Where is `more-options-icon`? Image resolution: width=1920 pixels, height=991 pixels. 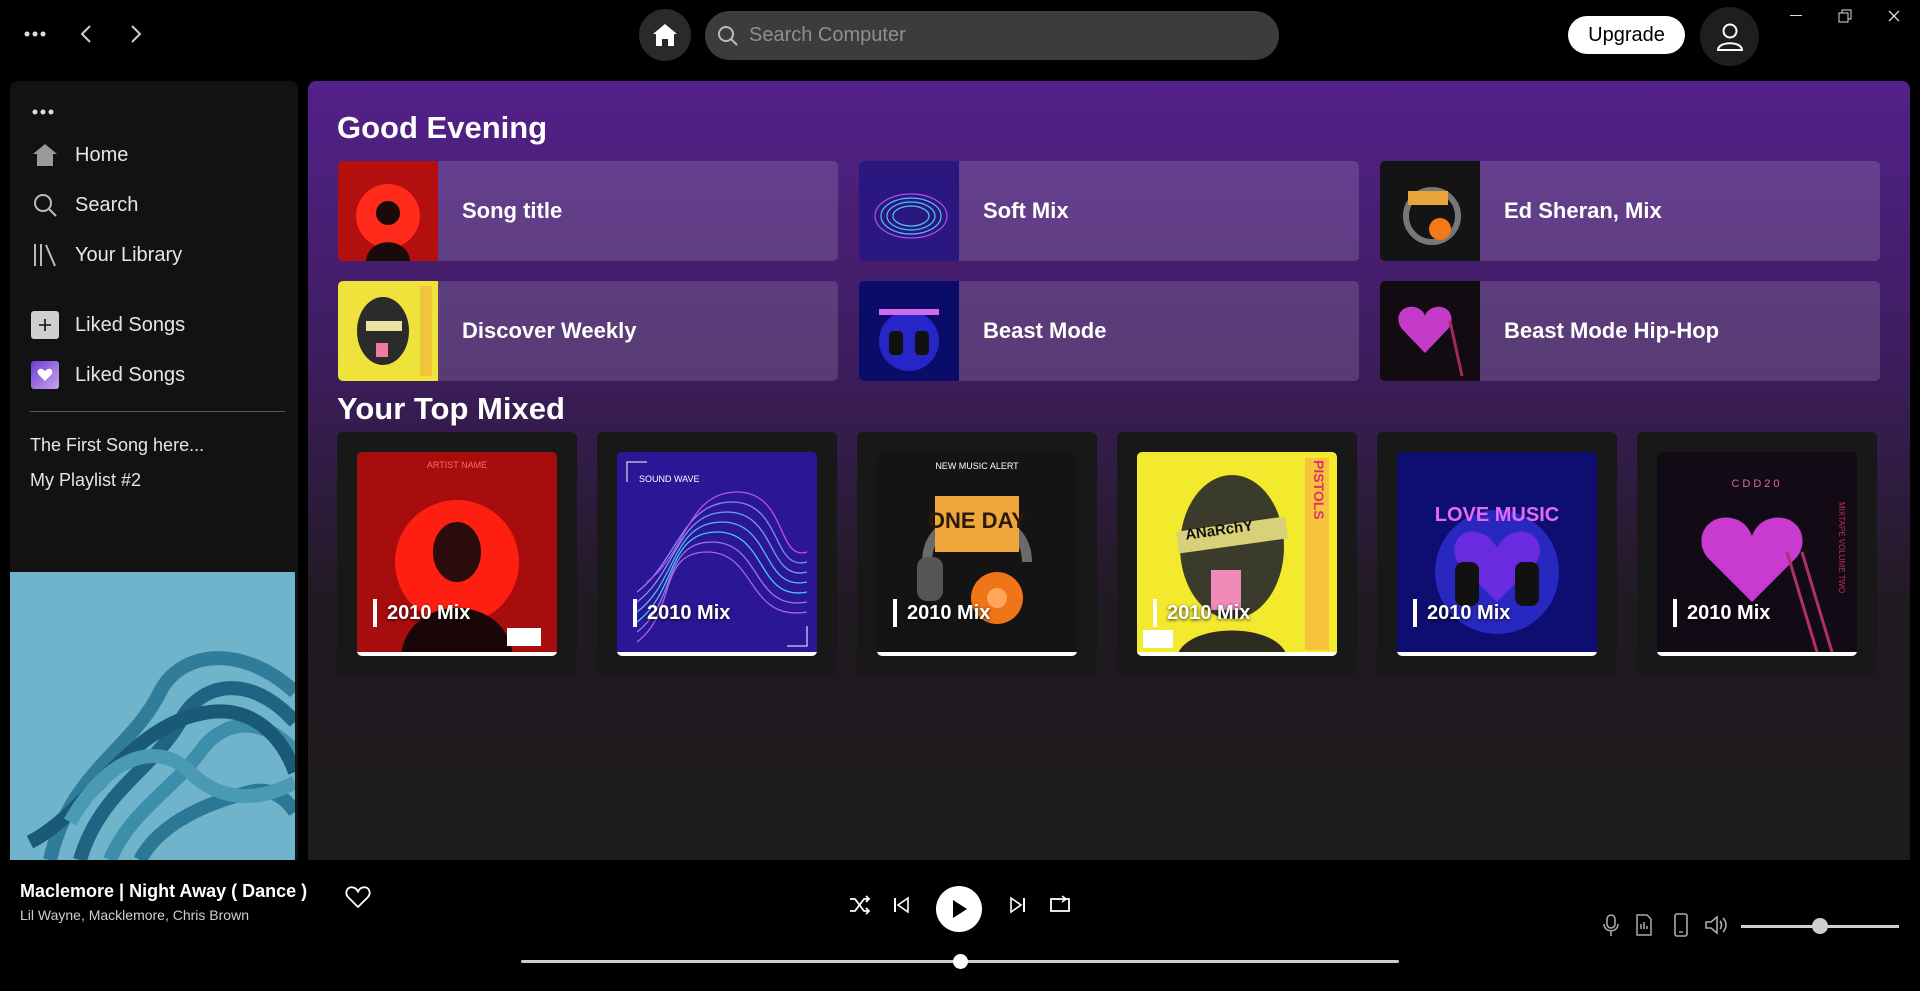 more-options-icon is located at coordinates (35, 34).